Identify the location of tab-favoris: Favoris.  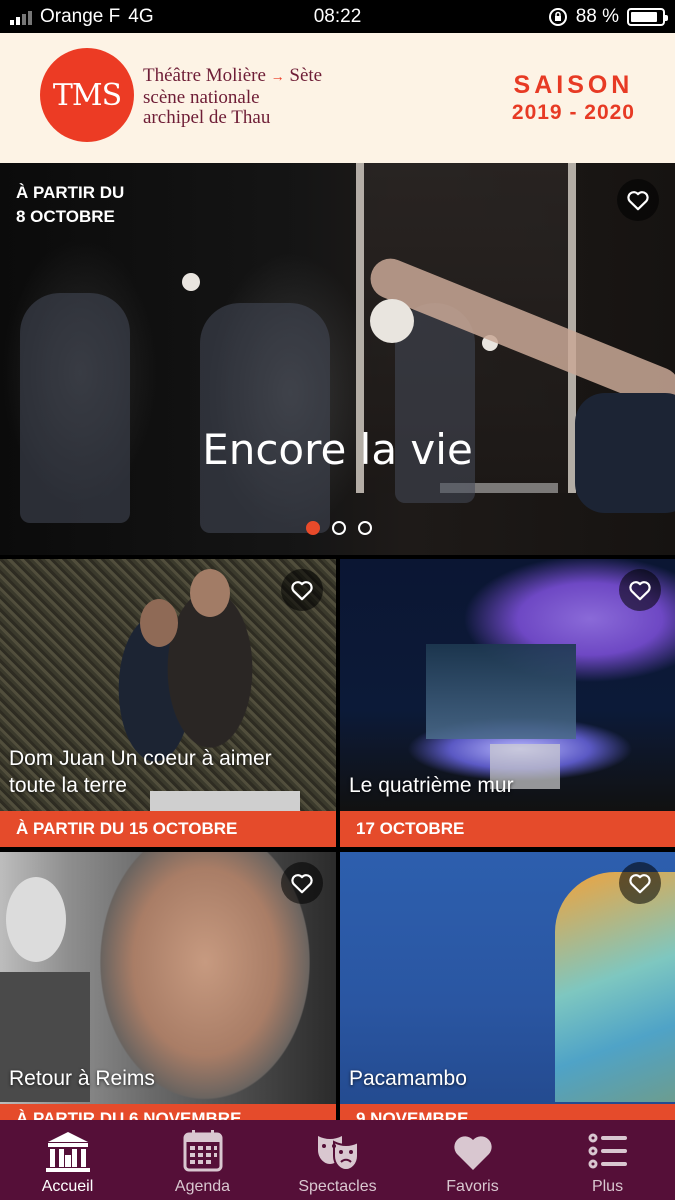
(472, 1160).